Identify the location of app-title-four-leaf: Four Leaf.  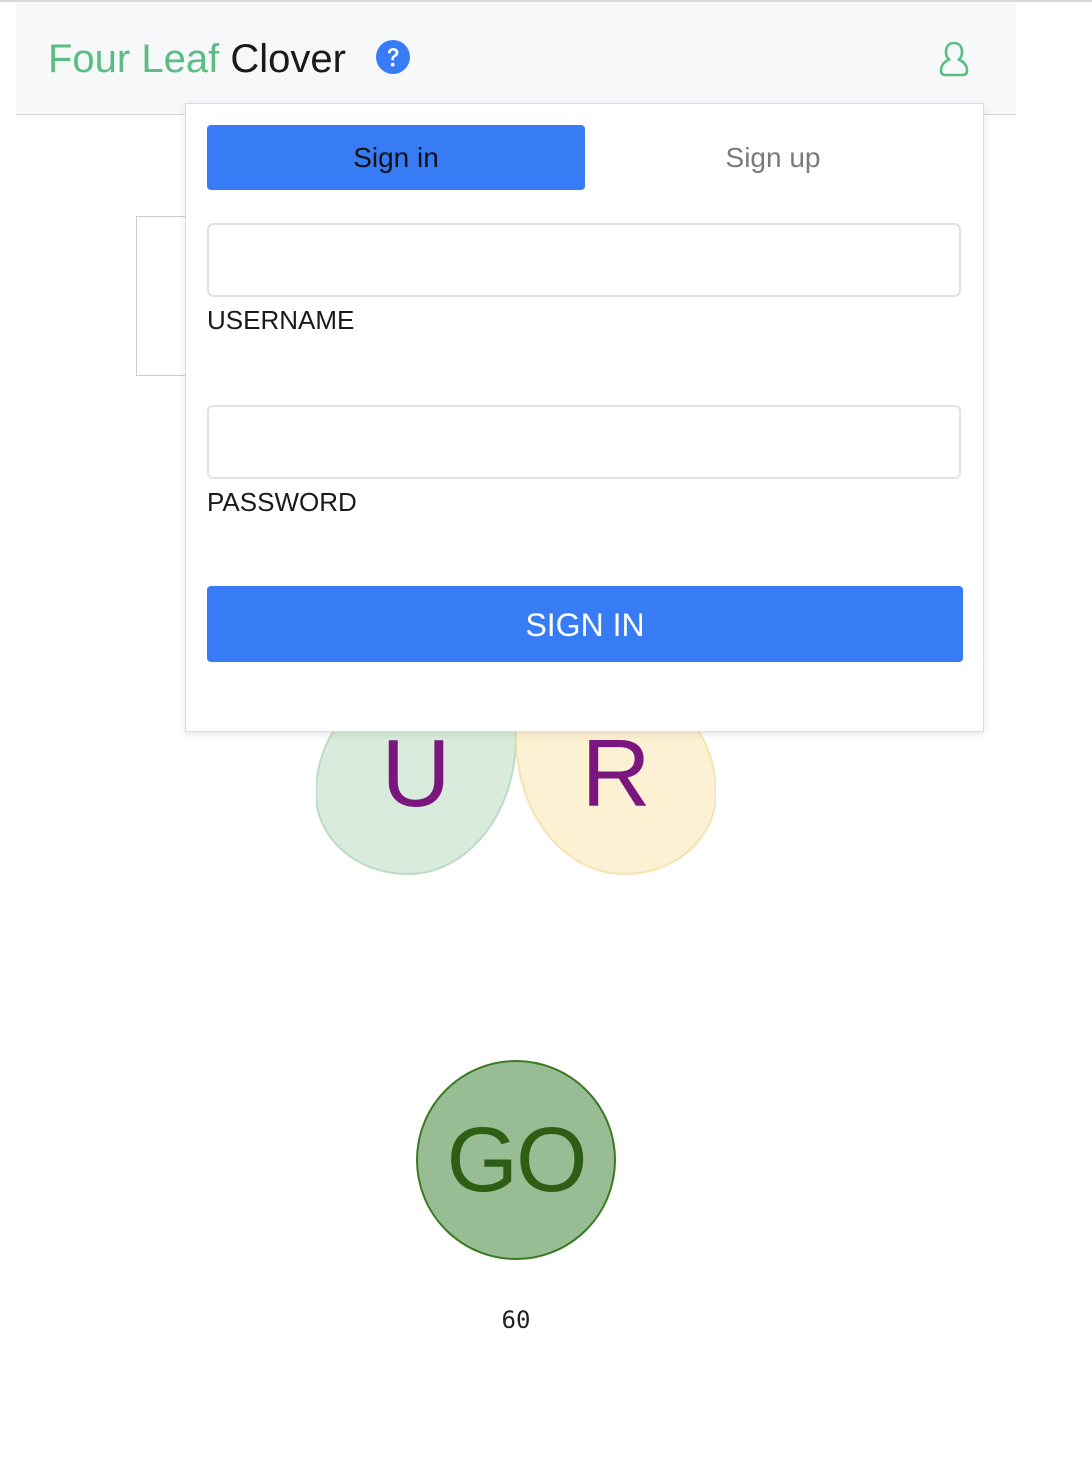
(134, 59).